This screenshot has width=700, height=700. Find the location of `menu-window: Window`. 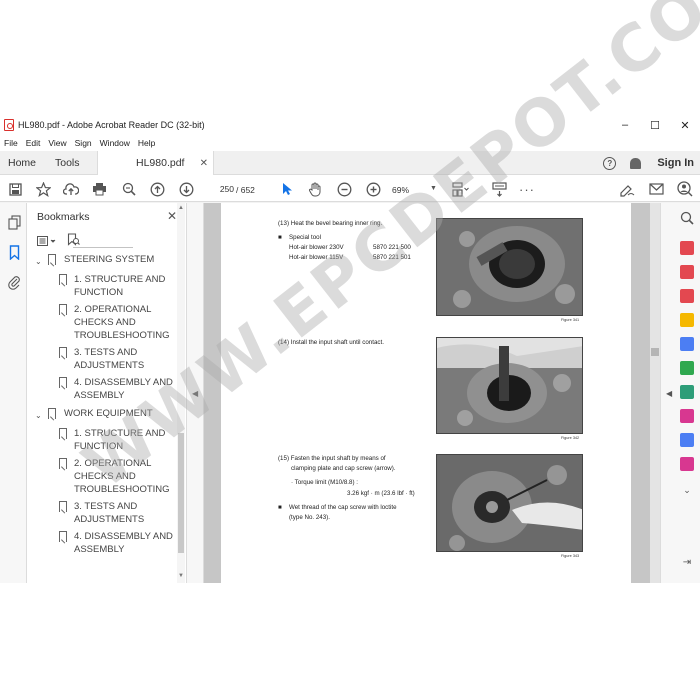

menu-window: Window is located at coordinates (115, 143).